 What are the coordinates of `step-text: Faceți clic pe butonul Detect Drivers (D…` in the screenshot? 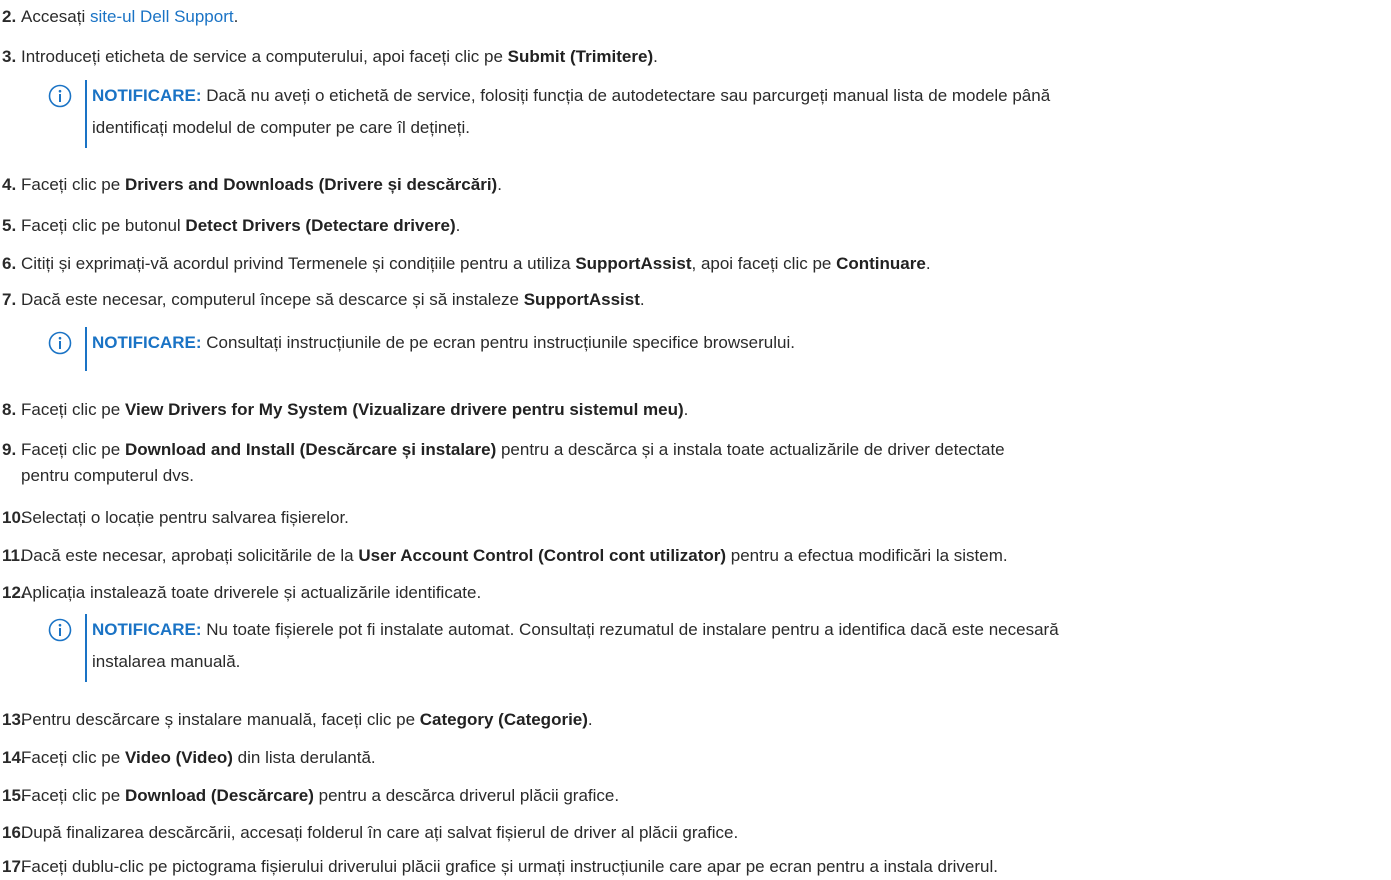 It's located at (241, 225).